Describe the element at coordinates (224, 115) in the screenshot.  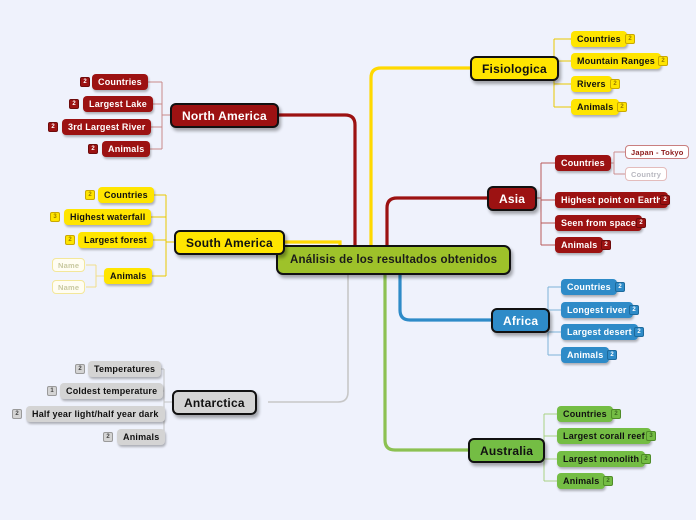
I see `branch-node-north-america: North America` at that location.